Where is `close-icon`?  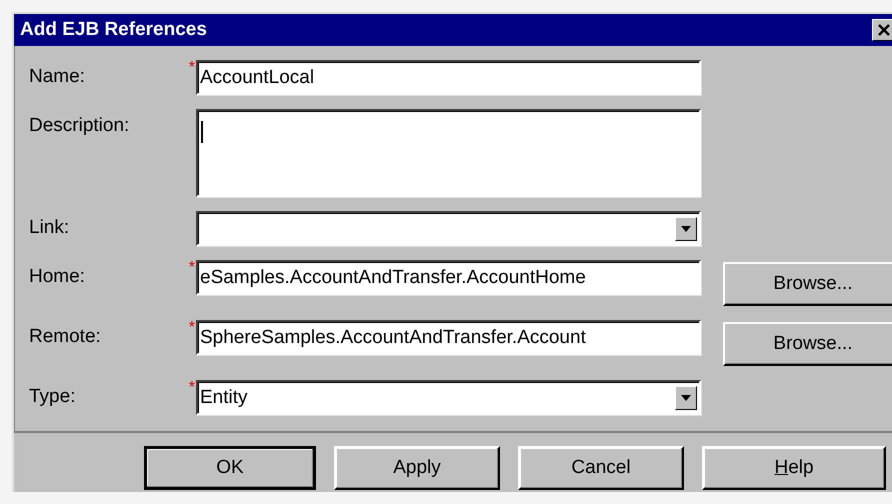 close-icon is located at coordinates (884, 30).